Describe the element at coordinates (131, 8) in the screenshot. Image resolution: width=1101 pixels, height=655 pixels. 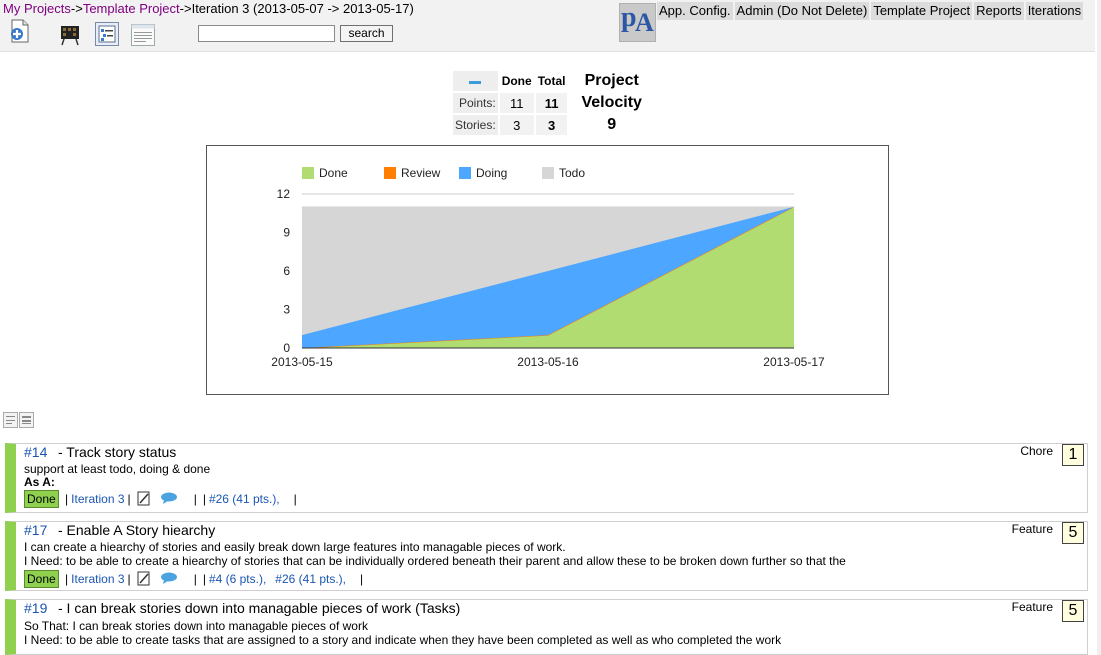
I see `breadcrumb-project: Template Project` at that location.